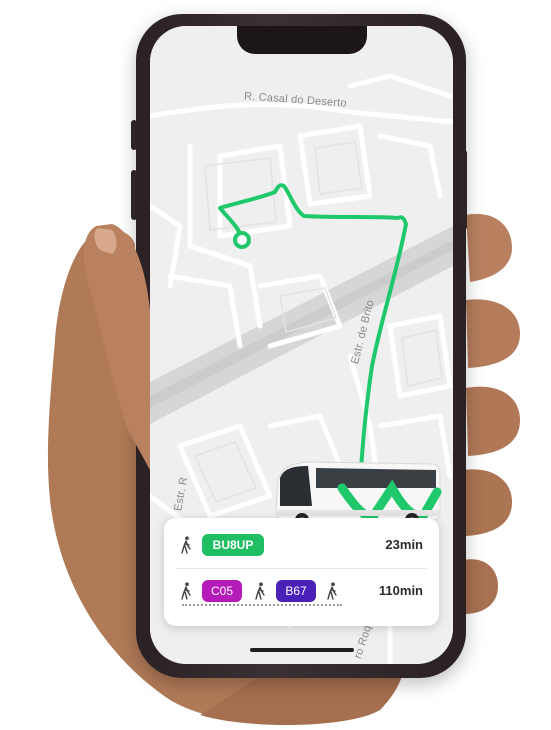  Describe the element at coordinates (233, 545) in the screenshot. I see `route-badge-bu8up: BU8UP` at that location.